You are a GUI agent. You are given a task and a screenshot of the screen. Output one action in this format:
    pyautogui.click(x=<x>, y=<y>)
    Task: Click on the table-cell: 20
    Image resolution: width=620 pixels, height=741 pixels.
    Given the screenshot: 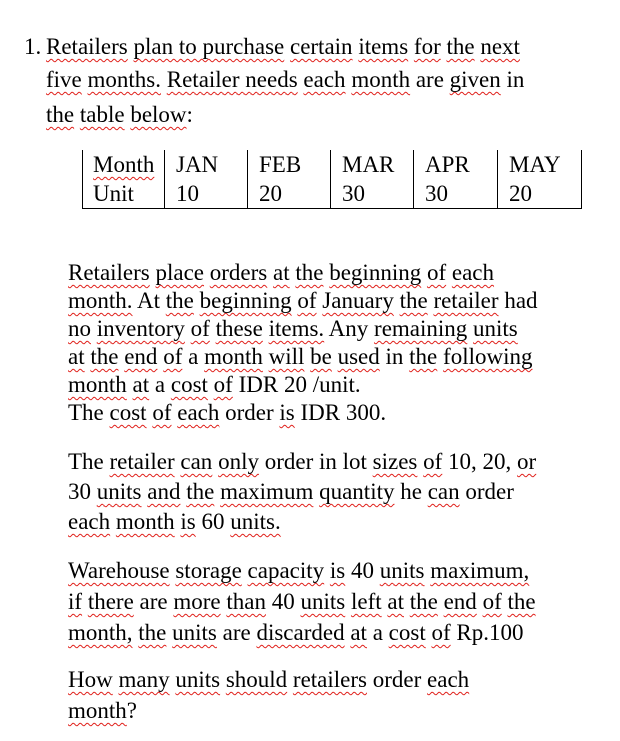 What is the action you would take?
    pyautogui.click(x=289, y=194)
    